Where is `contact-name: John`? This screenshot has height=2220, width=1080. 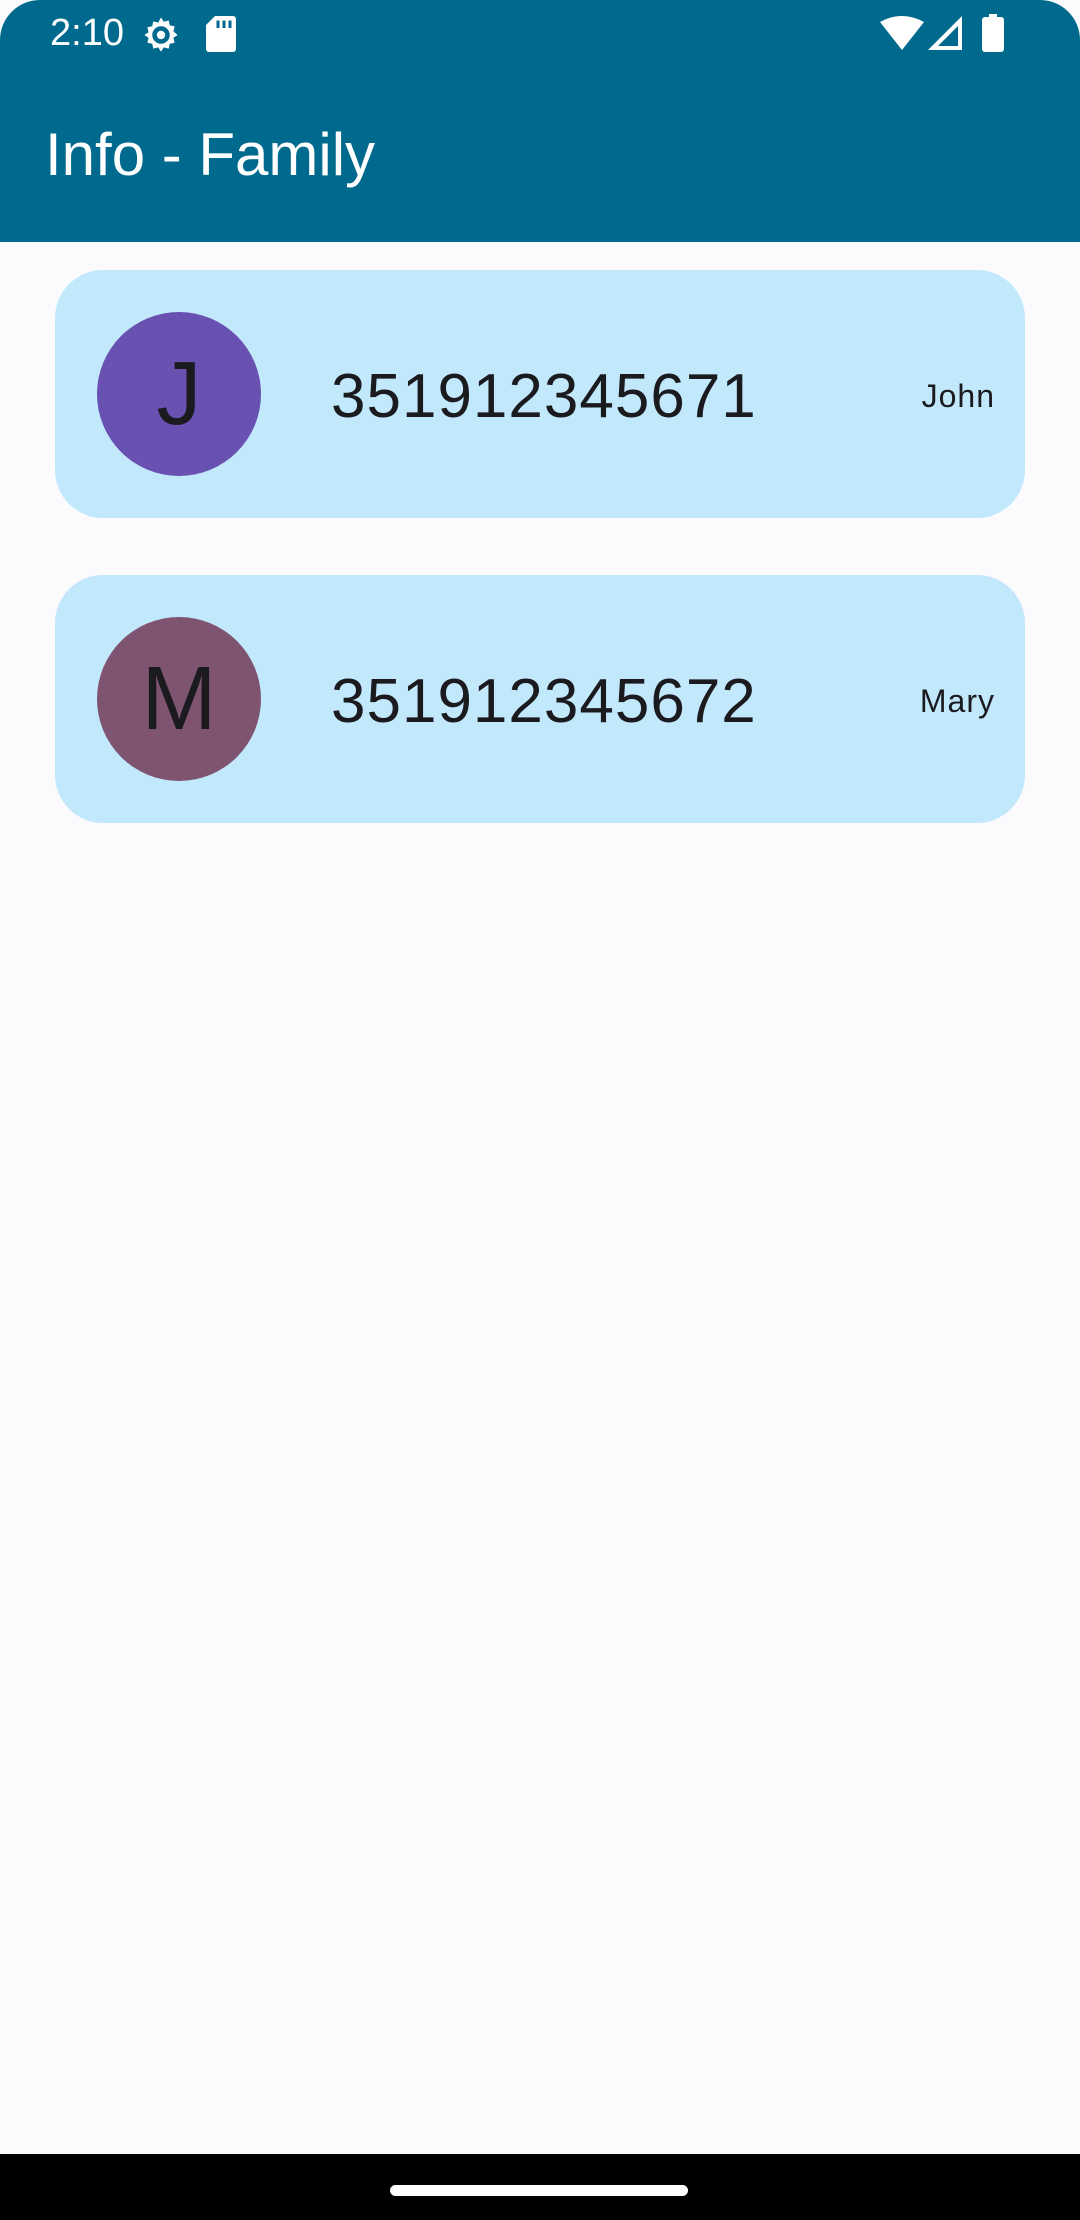 contact-name: John is located at coordinates (958, 396).